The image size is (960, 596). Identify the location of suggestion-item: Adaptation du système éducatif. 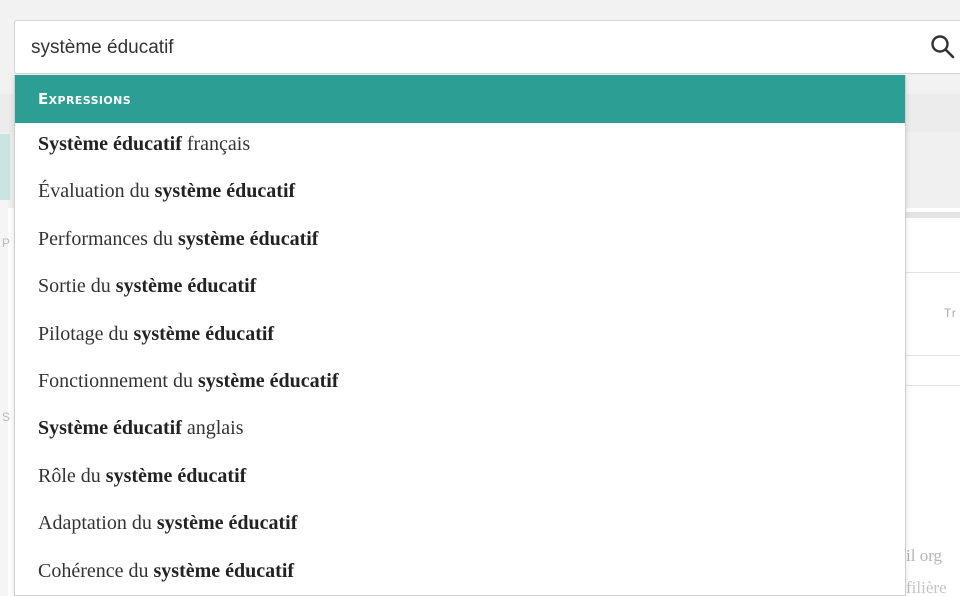
(460, 525).